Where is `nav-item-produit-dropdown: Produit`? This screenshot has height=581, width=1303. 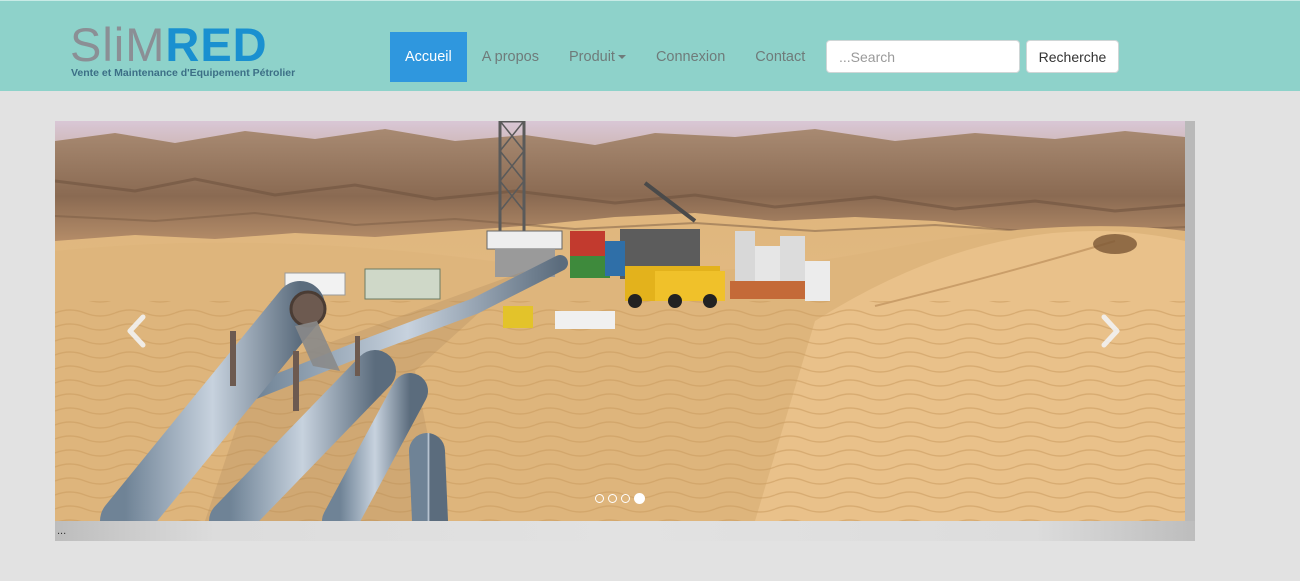
nav-item-produit-dropdown: Produit is located at coordinates (597, 57).